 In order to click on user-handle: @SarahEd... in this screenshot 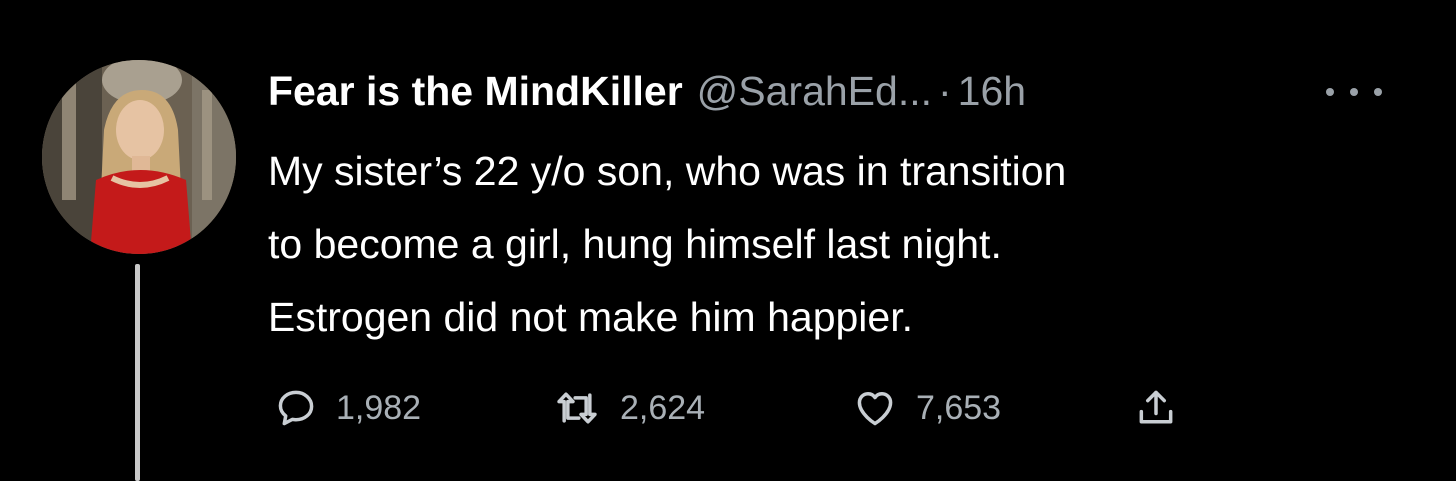, I will do `click(814, 91)`.